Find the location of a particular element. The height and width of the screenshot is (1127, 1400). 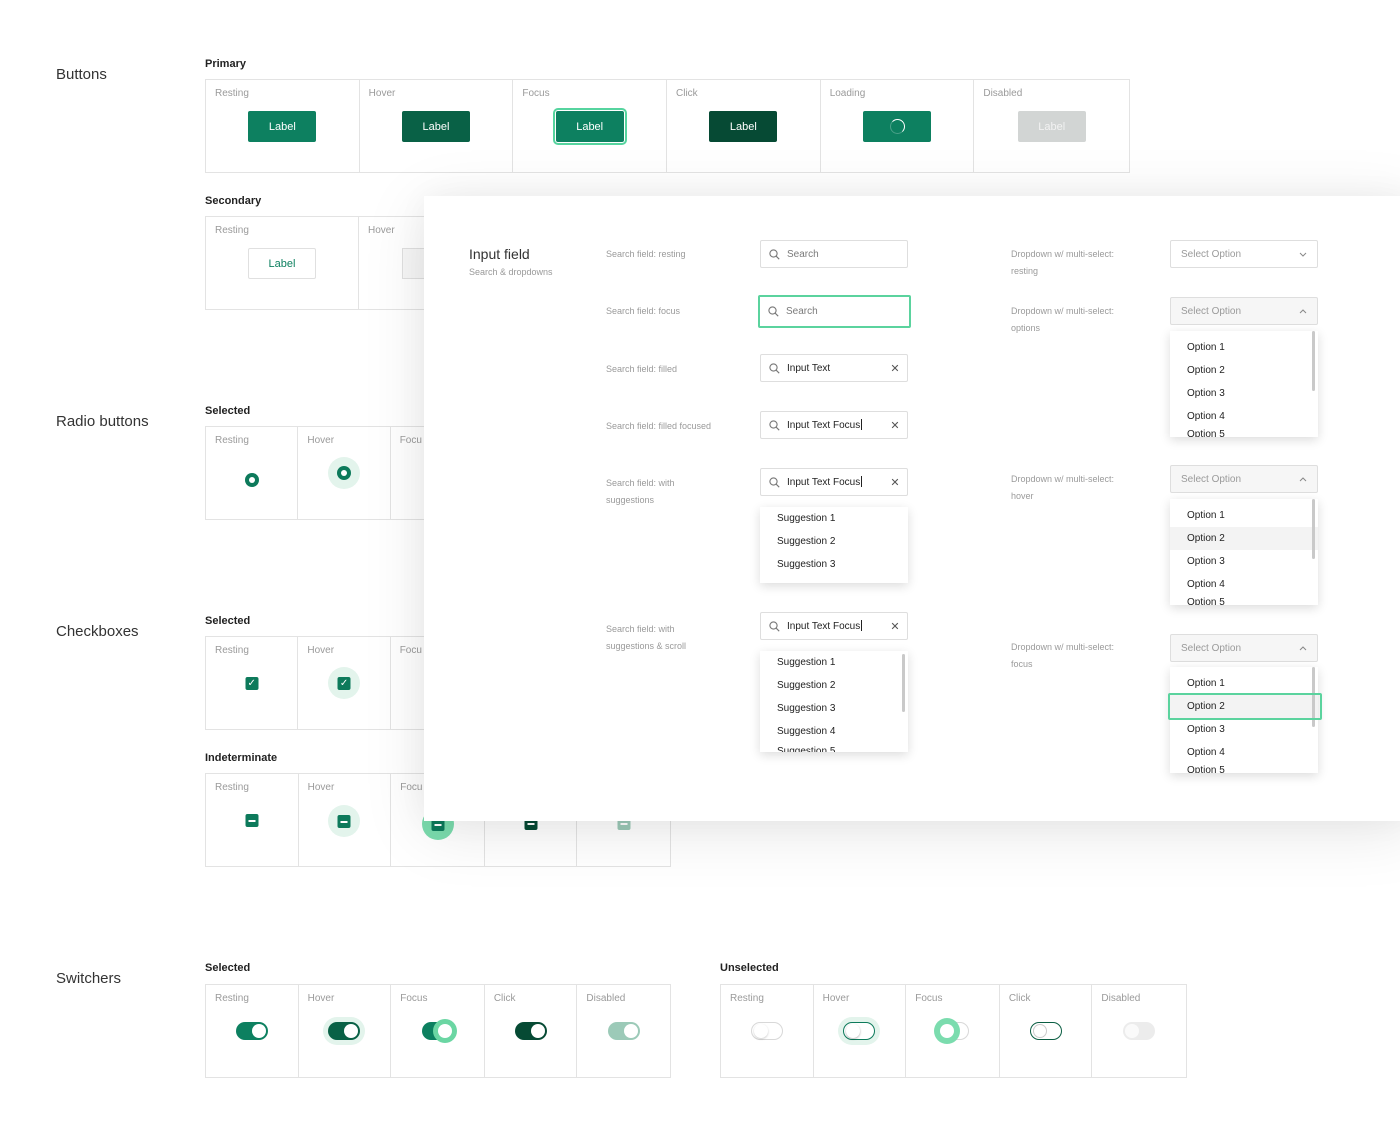

suggestion-item: Suggestion 5 is located at coordinates (834, 746).